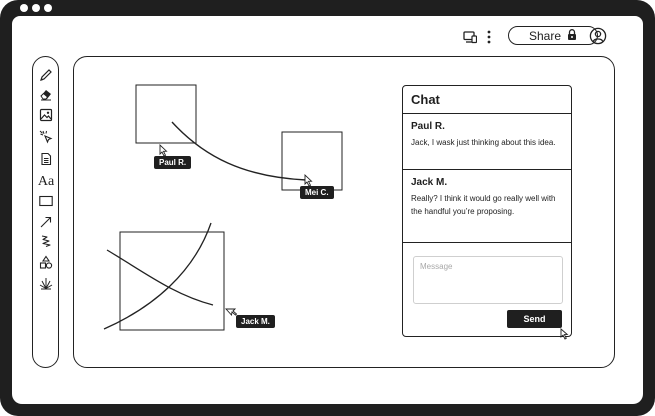  Describe the element at coordinates (46, 137) in the screenshot. I see `laser-pointer-icon` at that location.